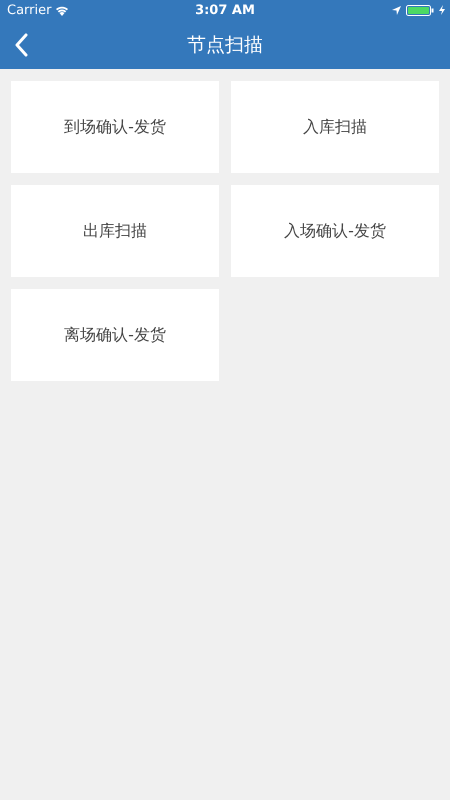  What do you see at coordinates (225, 10) in the screenshot?
I see `clock-time: 3:07 AM` at bounding box center [225, 10].